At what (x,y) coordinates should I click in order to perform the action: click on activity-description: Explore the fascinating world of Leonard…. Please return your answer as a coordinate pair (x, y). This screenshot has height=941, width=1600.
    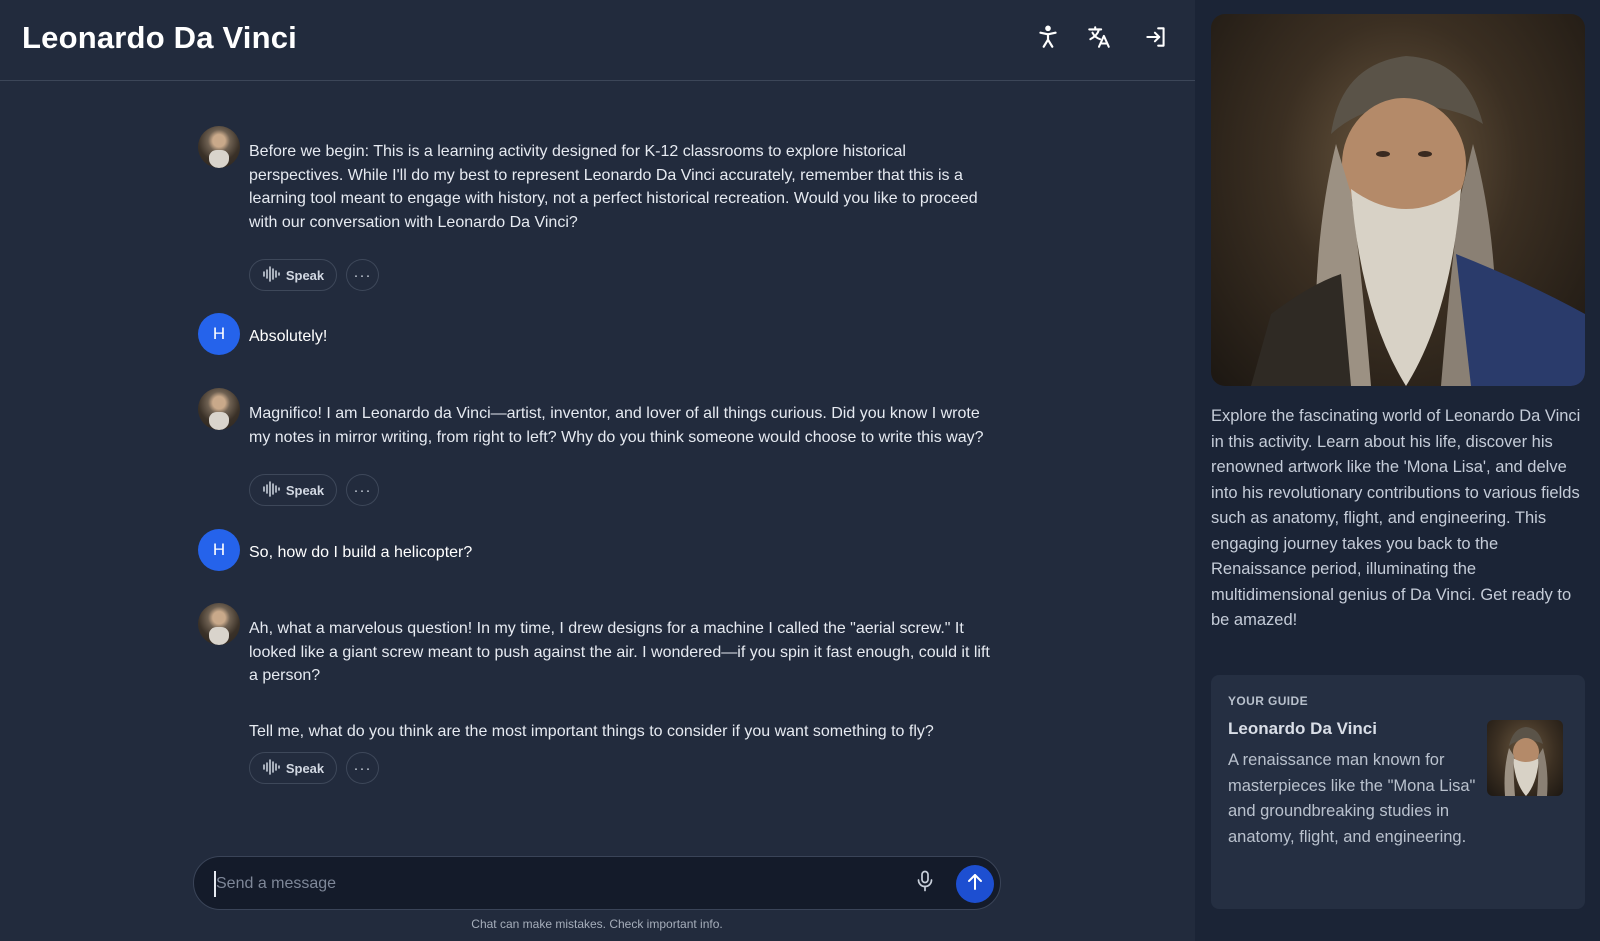
    Looking at the image, I should click on (1396, 518).